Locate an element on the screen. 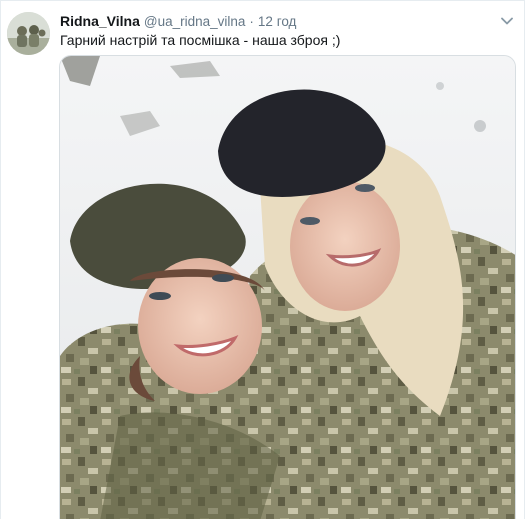 The width and height of the screenshot is (525, 519). tweet-menu-button is located at coordinates (507, 21).